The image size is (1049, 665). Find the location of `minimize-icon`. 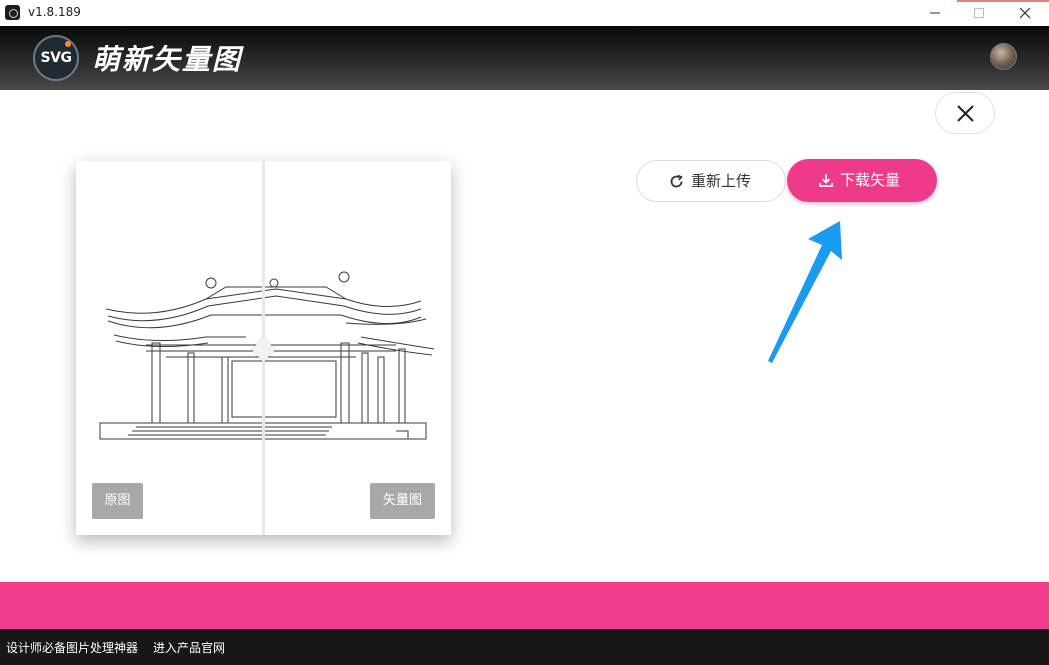

minimize-icon is located at coordinates (935, 13).